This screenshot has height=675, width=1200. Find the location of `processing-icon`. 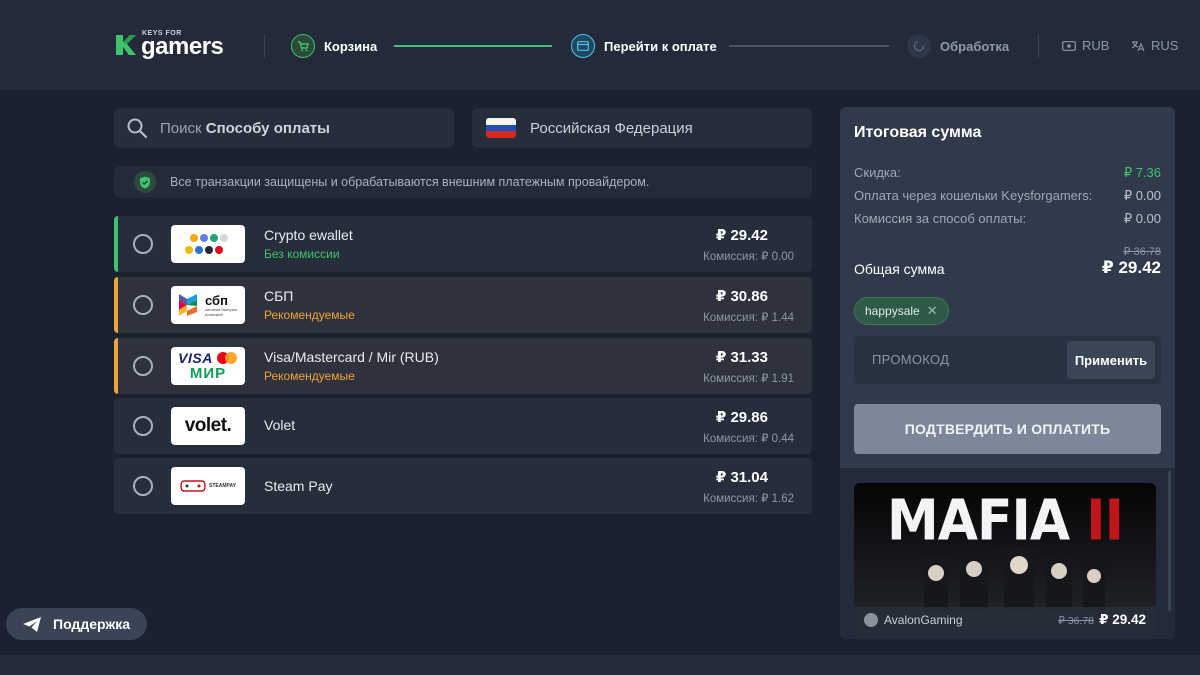

processing-icon is located at coordinates (919, 46).